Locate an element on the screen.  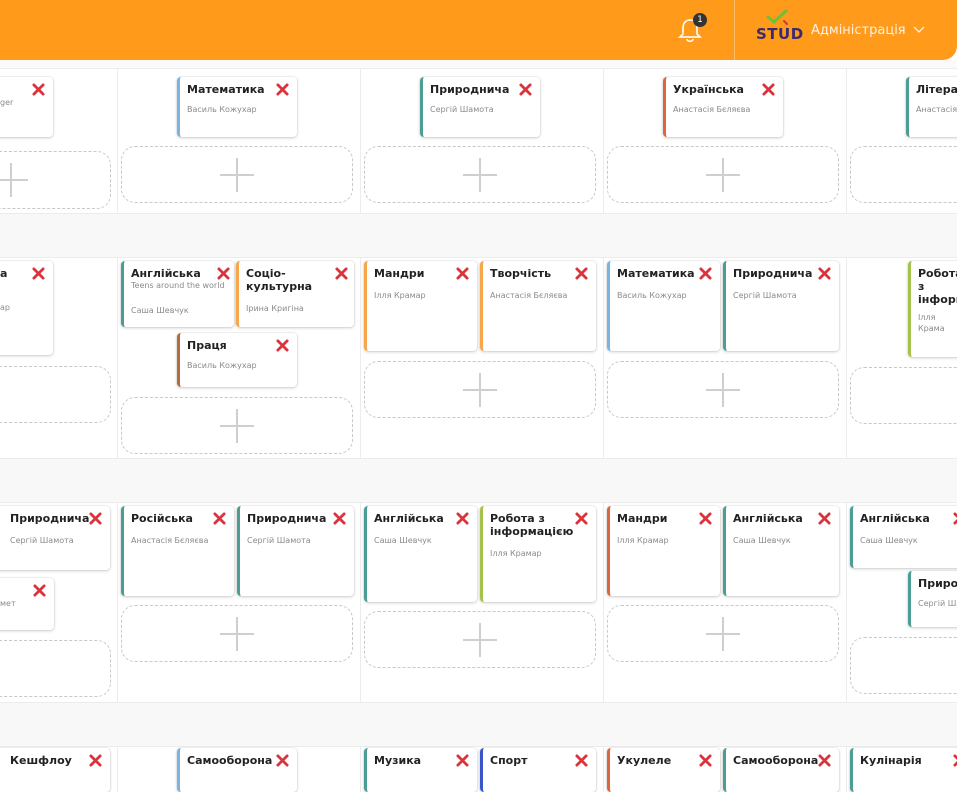
lesson-card: Російська Анастасія Бєляєва is located at coordinates (177, 551).